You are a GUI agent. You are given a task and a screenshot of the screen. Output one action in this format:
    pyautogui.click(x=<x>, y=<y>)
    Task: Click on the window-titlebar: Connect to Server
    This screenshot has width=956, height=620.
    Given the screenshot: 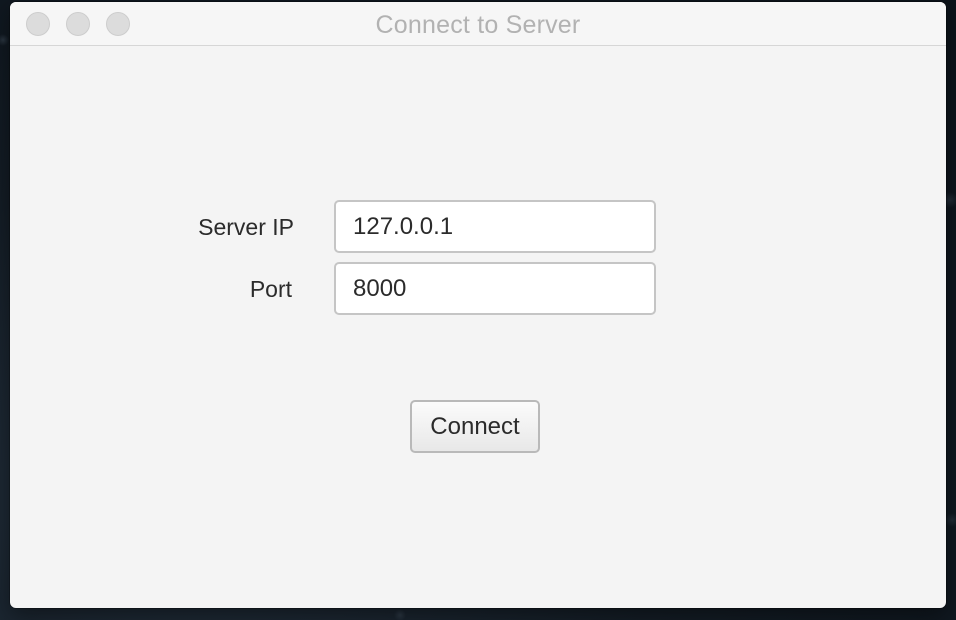 What is the action you would take?
    pyautogui.click(x=478, y=24)
    